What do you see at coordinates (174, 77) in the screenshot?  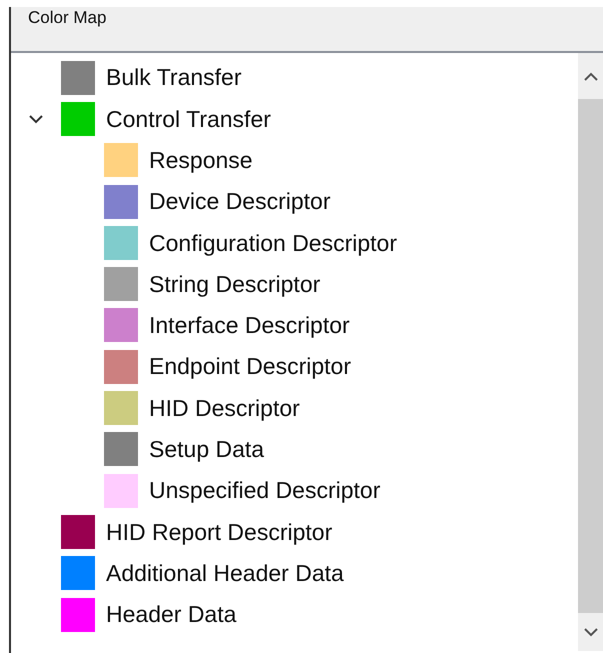 I see `tree-item-label: Bulk Transfer` at bounding box center [174, 77].